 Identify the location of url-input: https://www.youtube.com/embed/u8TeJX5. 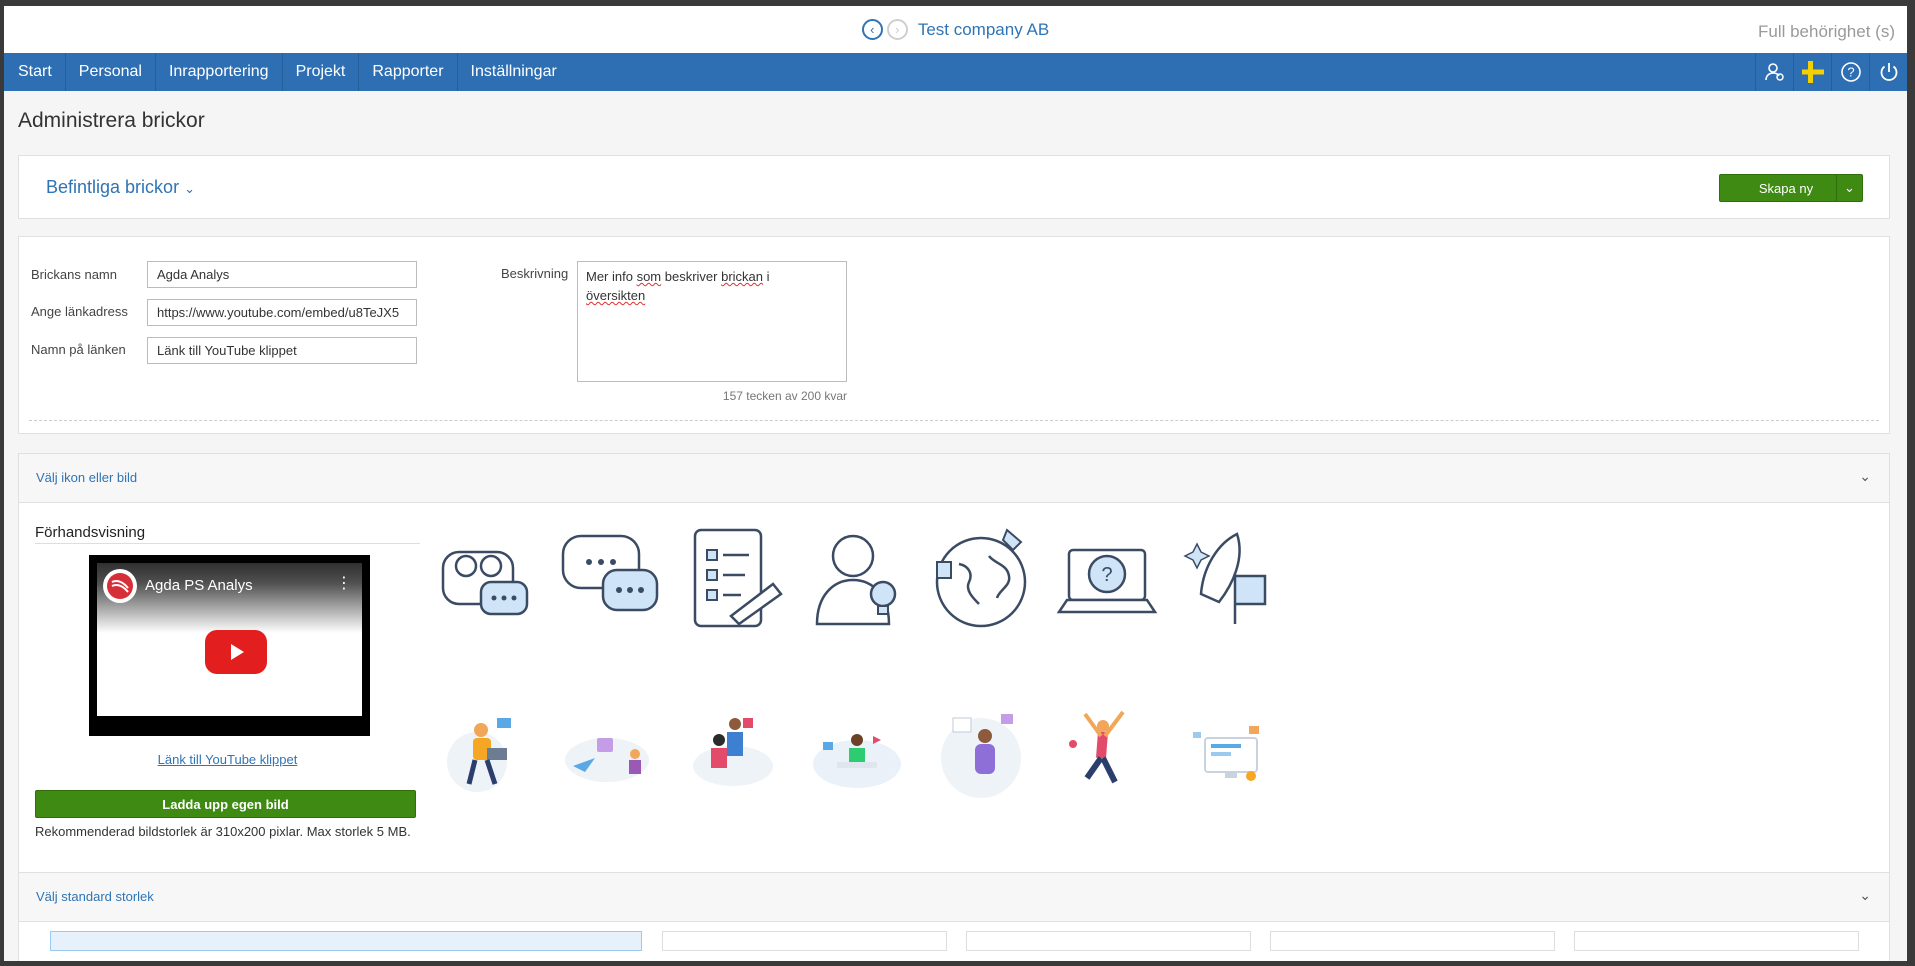
(282, 312).